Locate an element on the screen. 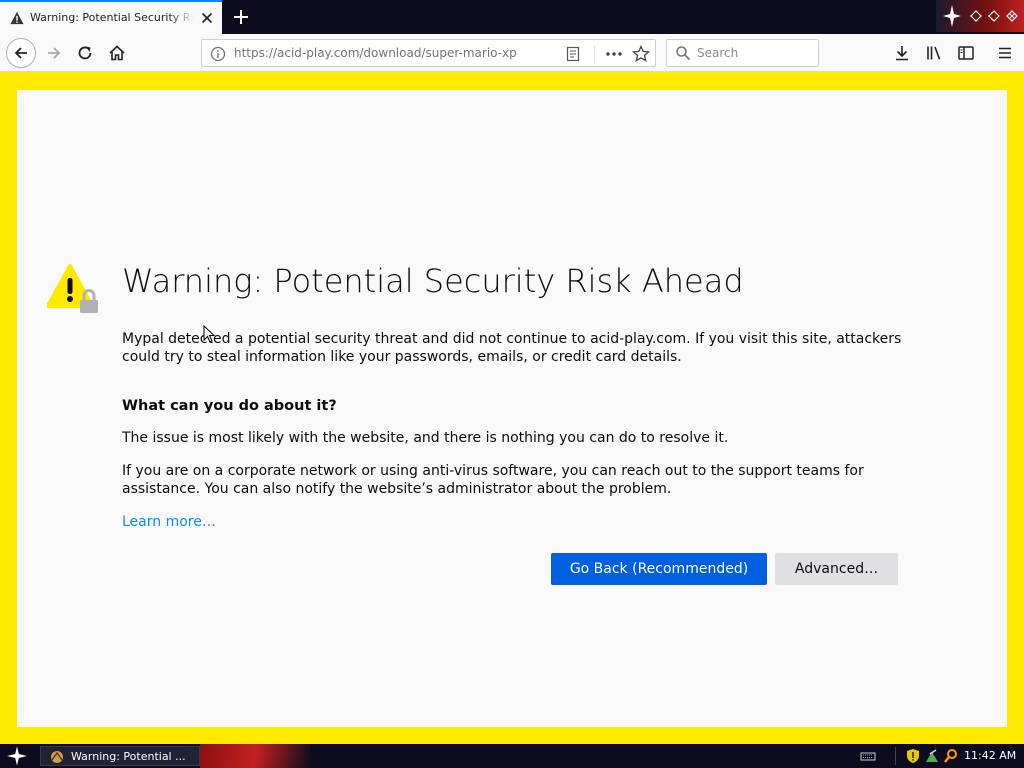 This screenshot has height=768, width=1024. hamburger-menu-icon is located at coordinates (1005, 53).